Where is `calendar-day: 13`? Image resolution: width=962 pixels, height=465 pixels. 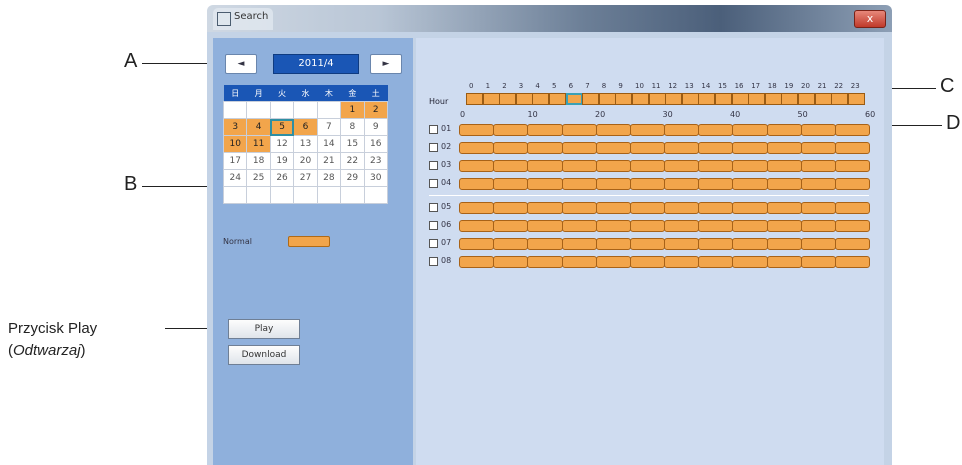
calendar-day: 13 is located at coordinates (305, 144).